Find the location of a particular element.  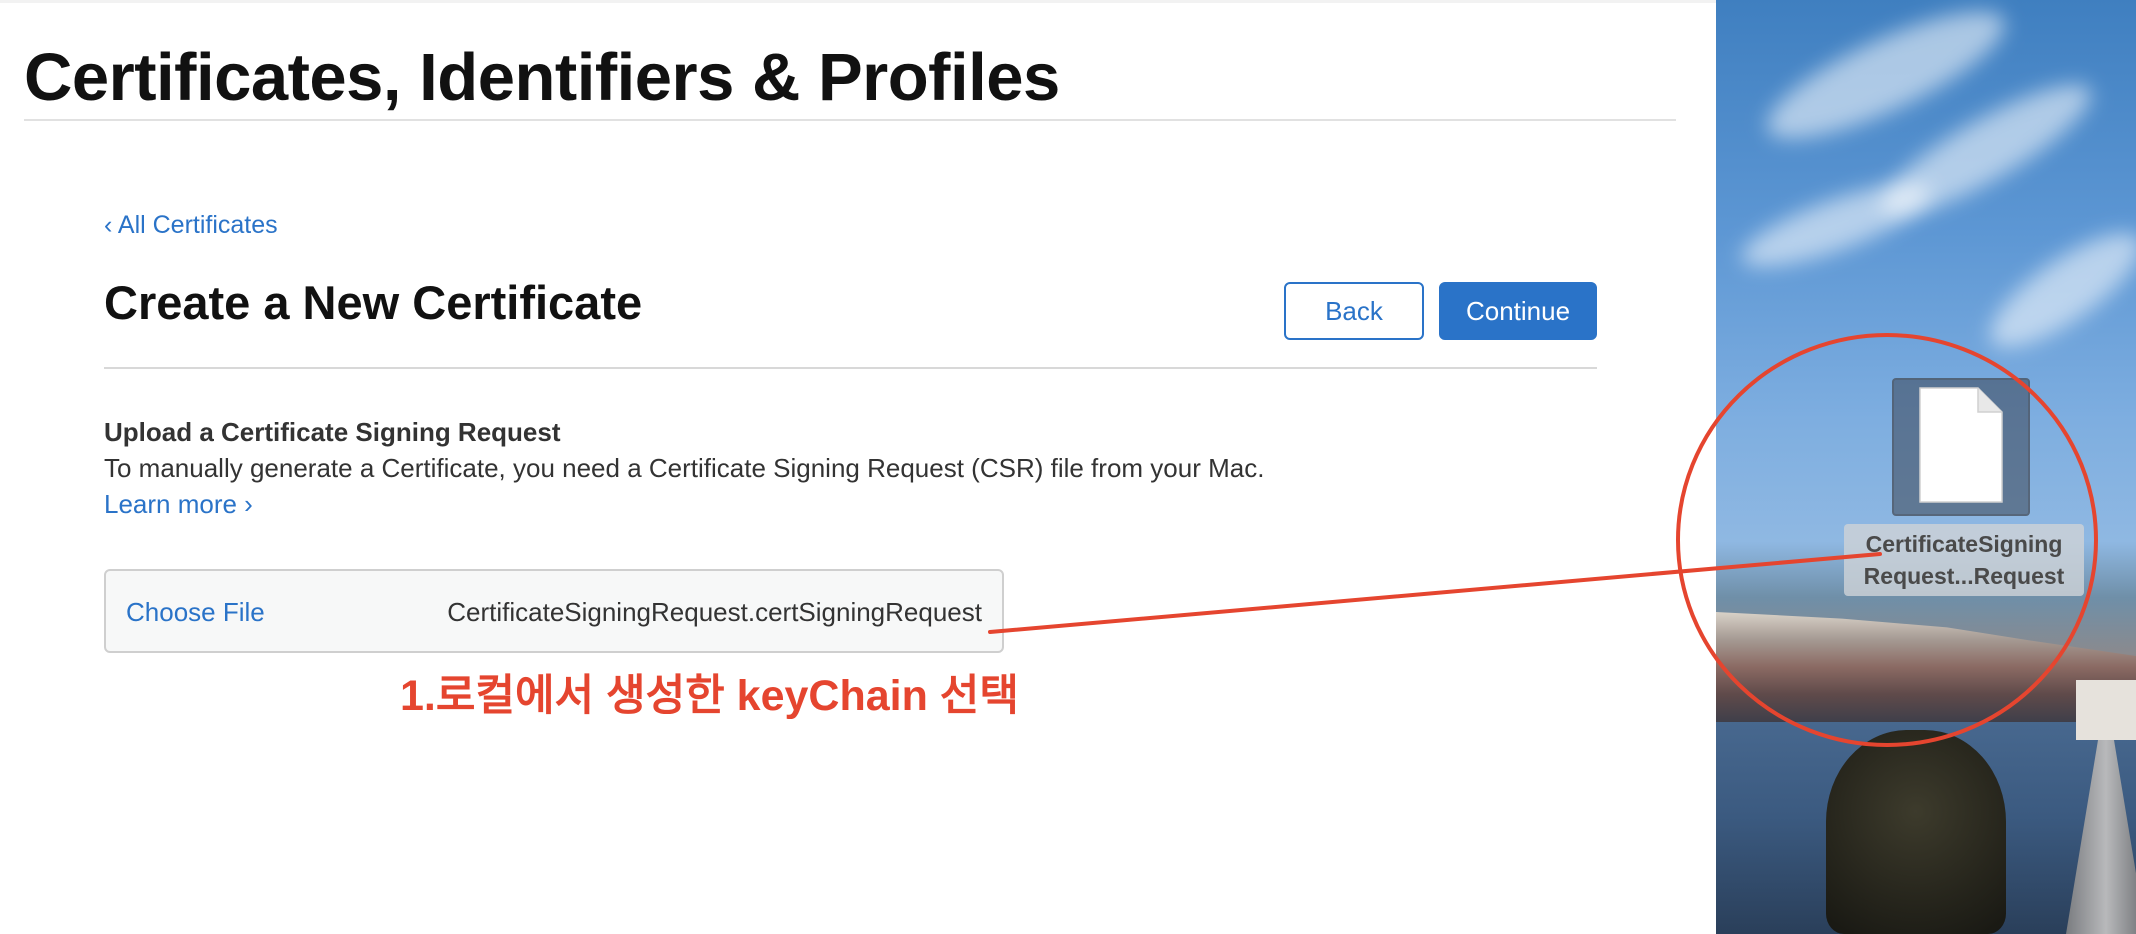

title-divider is located at coordinates (850, 120).